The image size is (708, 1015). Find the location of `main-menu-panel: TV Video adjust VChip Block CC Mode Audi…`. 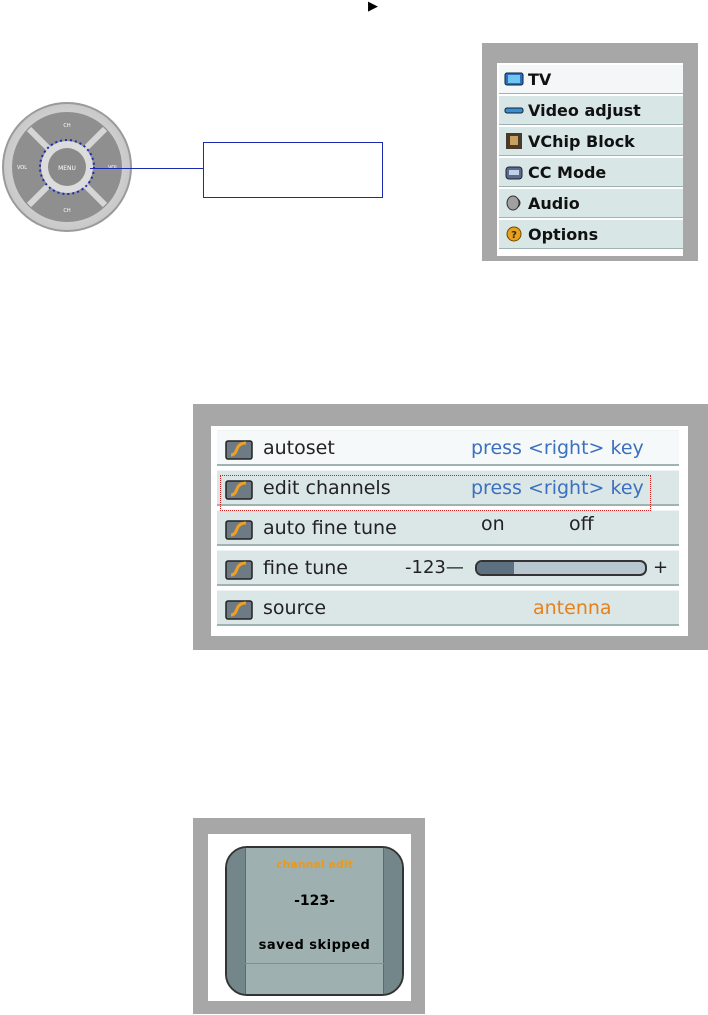

main-menu-panel: TV Video adjust VChip Block CC Mode Audi… is located at coordinates (590, 152).